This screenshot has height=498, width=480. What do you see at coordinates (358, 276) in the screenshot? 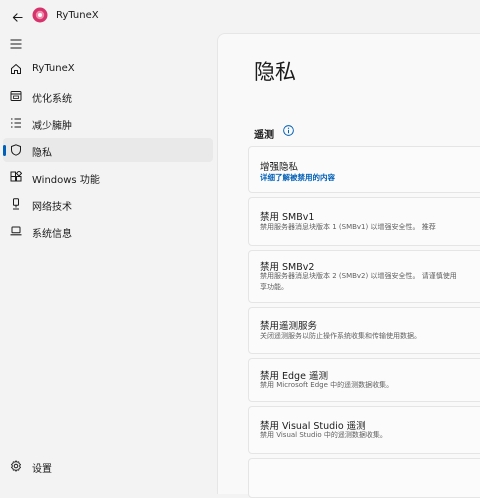
I see `card-description: 禁用服务器消息块版本 2 (SMBv2) 以增强安全性。 请谨慎使用` at bounding box center [358, 276].